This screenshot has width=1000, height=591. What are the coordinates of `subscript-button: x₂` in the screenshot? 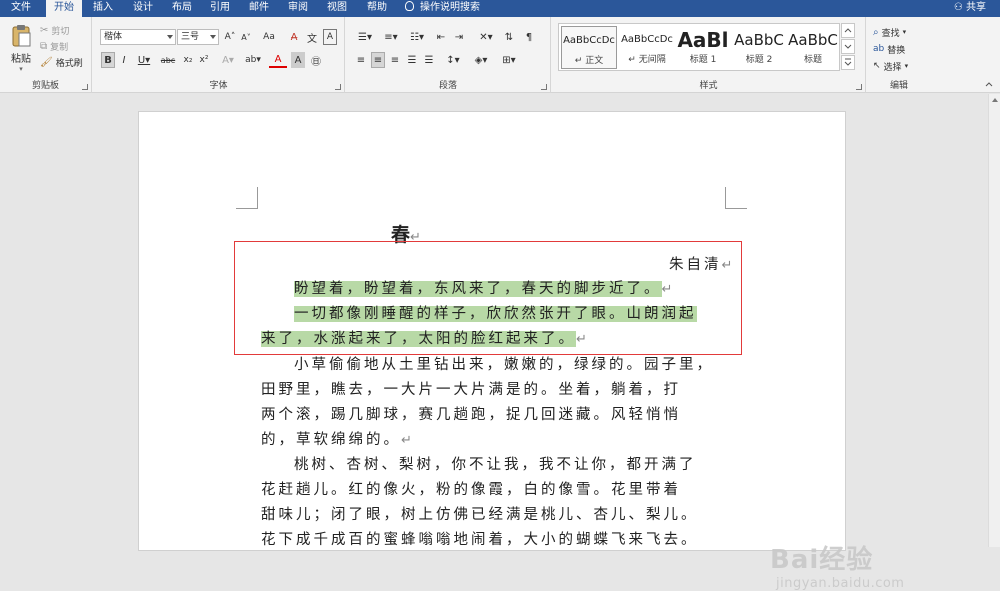 It's located at (188, 60).